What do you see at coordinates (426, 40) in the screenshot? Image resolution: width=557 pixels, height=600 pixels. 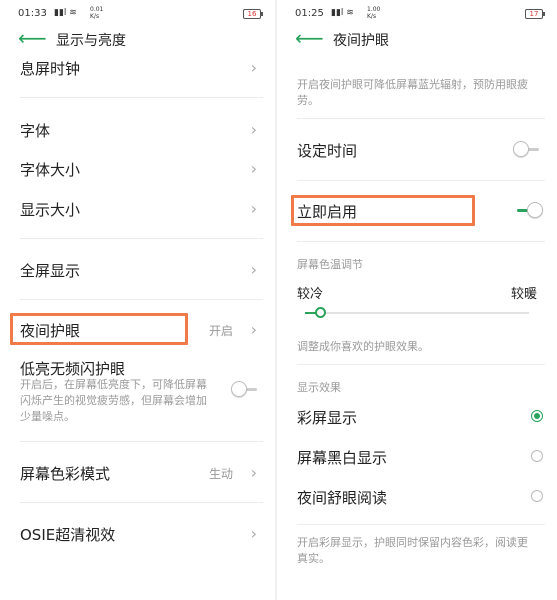 I see `app-header: ⟵ 夜间护眼` at bounding box center [426, 40].